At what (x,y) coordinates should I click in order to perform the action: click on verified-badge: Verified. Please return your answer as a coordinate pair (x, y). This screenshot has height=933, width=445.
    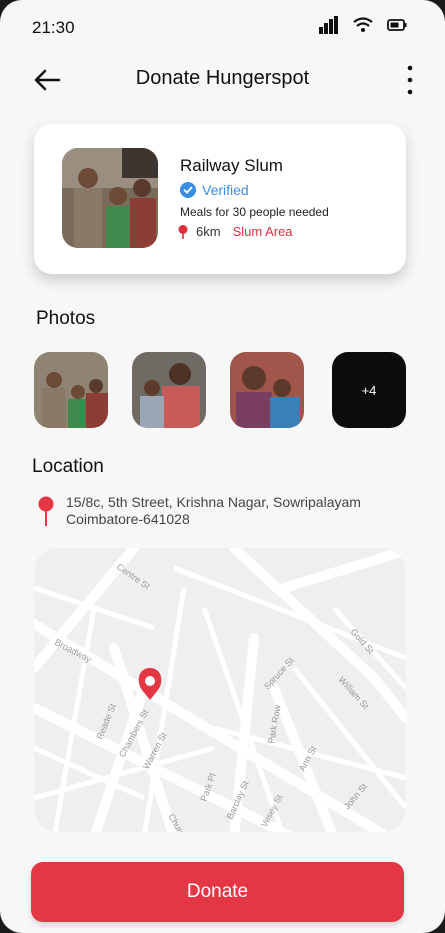
    Looking at the image, I should click on (214, 190).